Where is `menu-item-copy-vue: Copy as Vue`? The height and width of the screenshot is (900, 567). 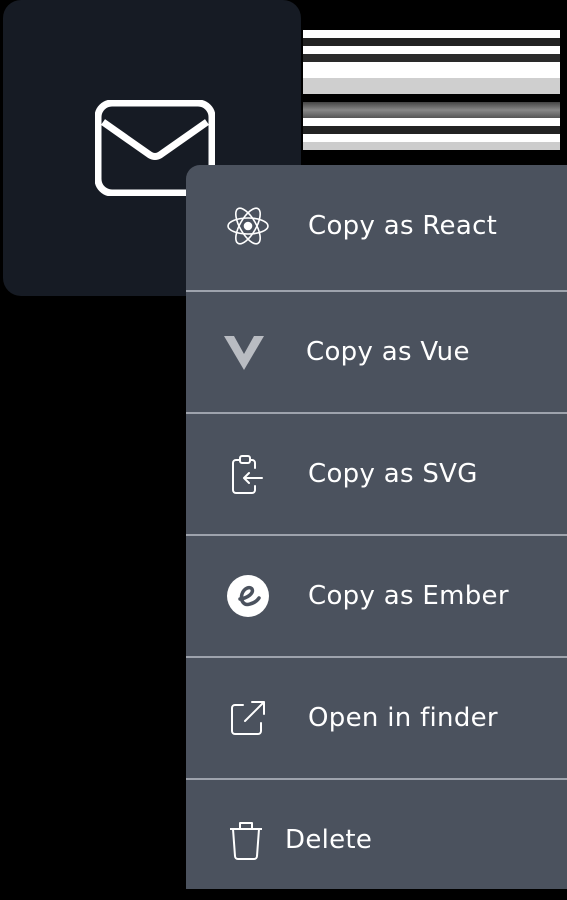 menu-item-copy-vue: Copy as Vue is located at coordinates (376, 351).